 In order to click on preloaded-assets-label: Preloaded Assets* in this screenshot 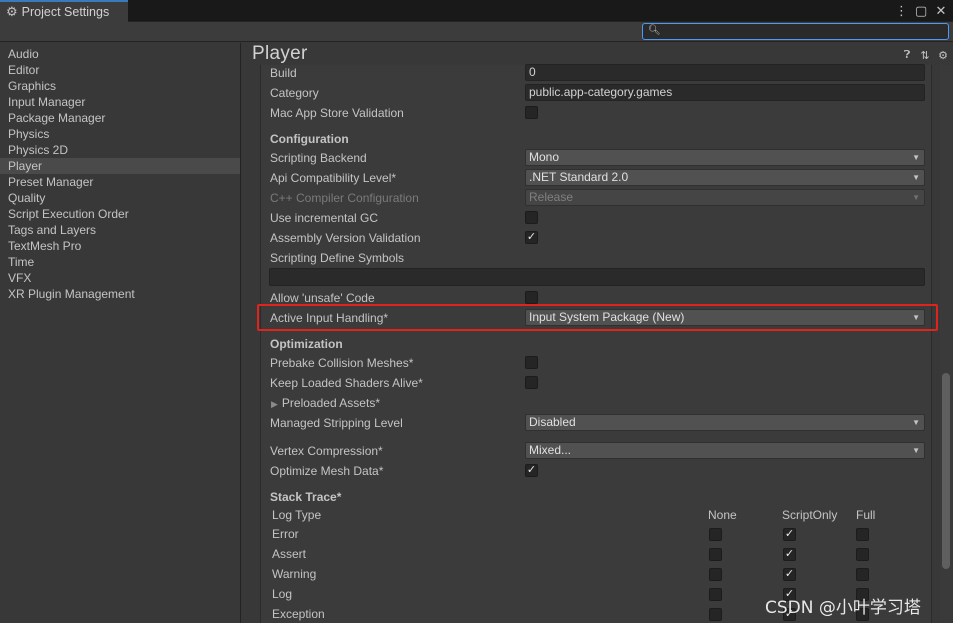, I will do `click(330, 403)`.